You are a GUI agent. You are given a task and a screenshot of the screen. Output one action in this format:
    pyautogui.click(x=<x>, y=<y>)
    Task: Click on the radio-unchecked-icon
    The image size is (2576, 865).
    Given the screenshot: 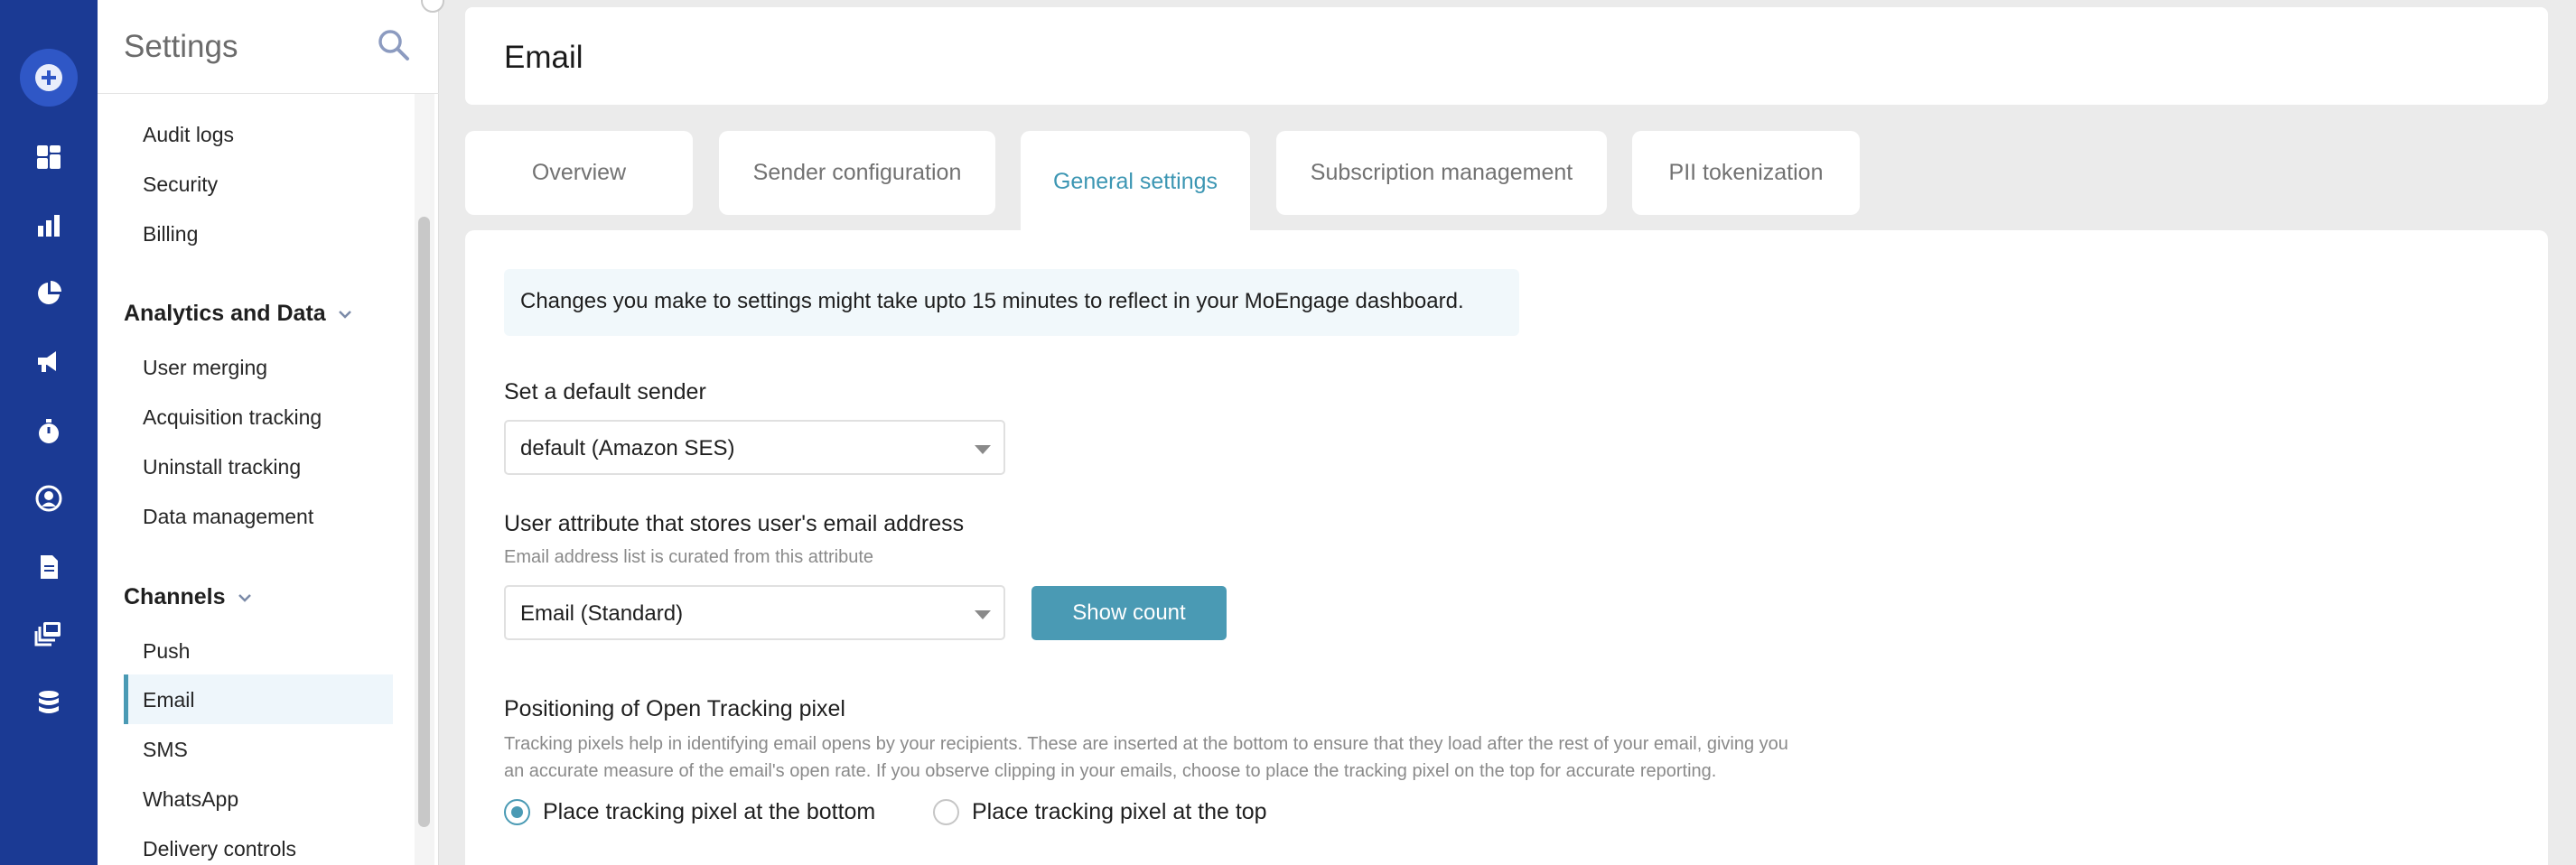 What is the action you would take?
    pyautogui.click(x=946, y=812)
    